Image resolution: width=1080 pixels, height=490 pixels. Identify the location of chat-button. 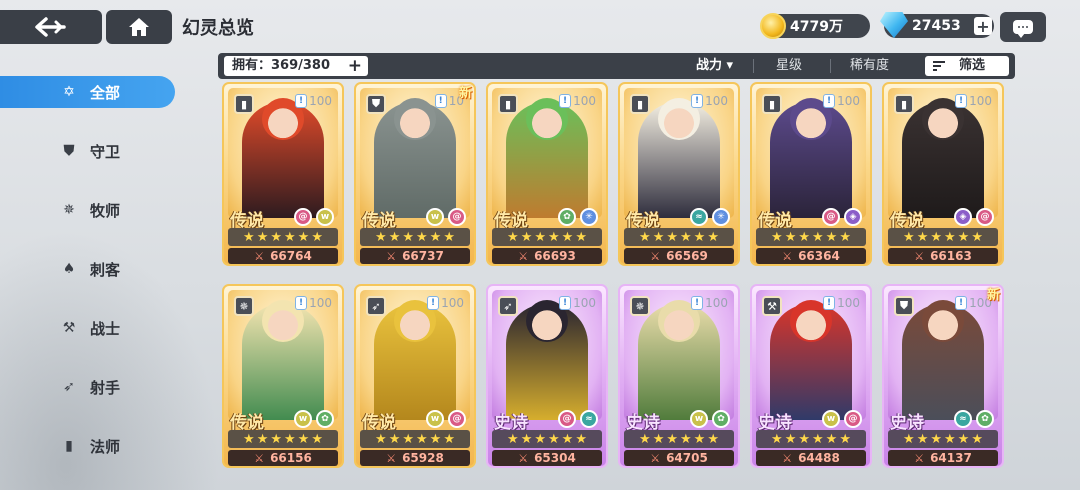
(1023, 27).